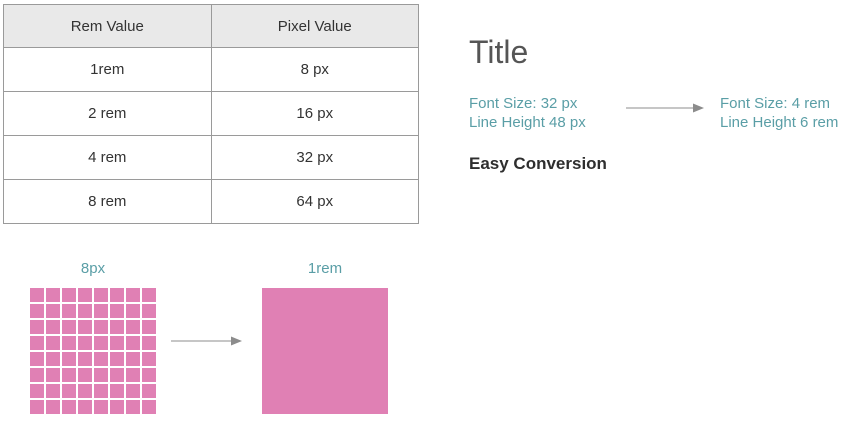 This screenshot has width=850, height=425. What do you see at coordinates (779, 113) in the screenshot?
I see `target-values: Font Size: 4 rem Line Height 6 rem` at bounding box center [779, 113].